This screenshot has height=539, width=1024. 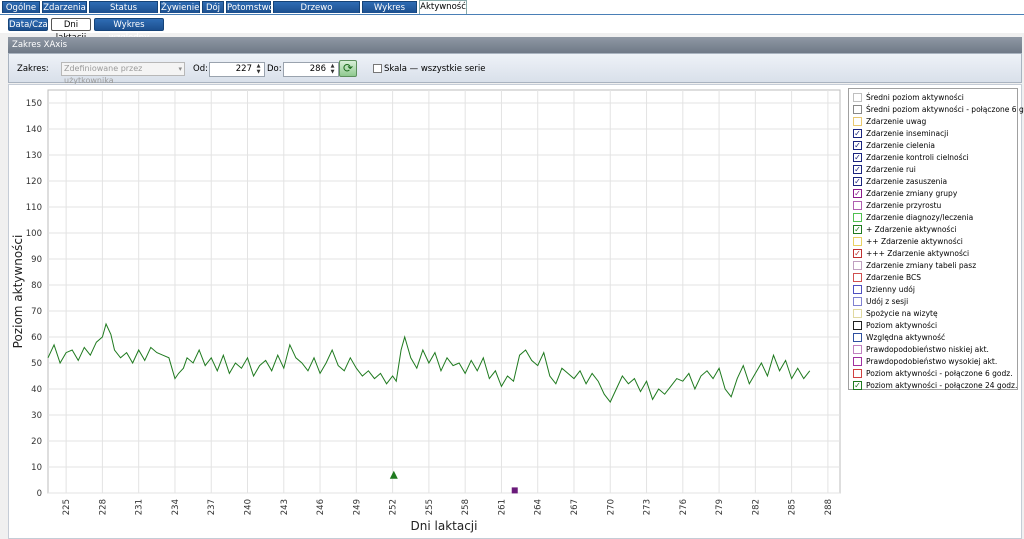 What do you see at coordinates (575, 507) in the screenshot?
I see `x-tick-label: 267` at bounding box center [575, 507].